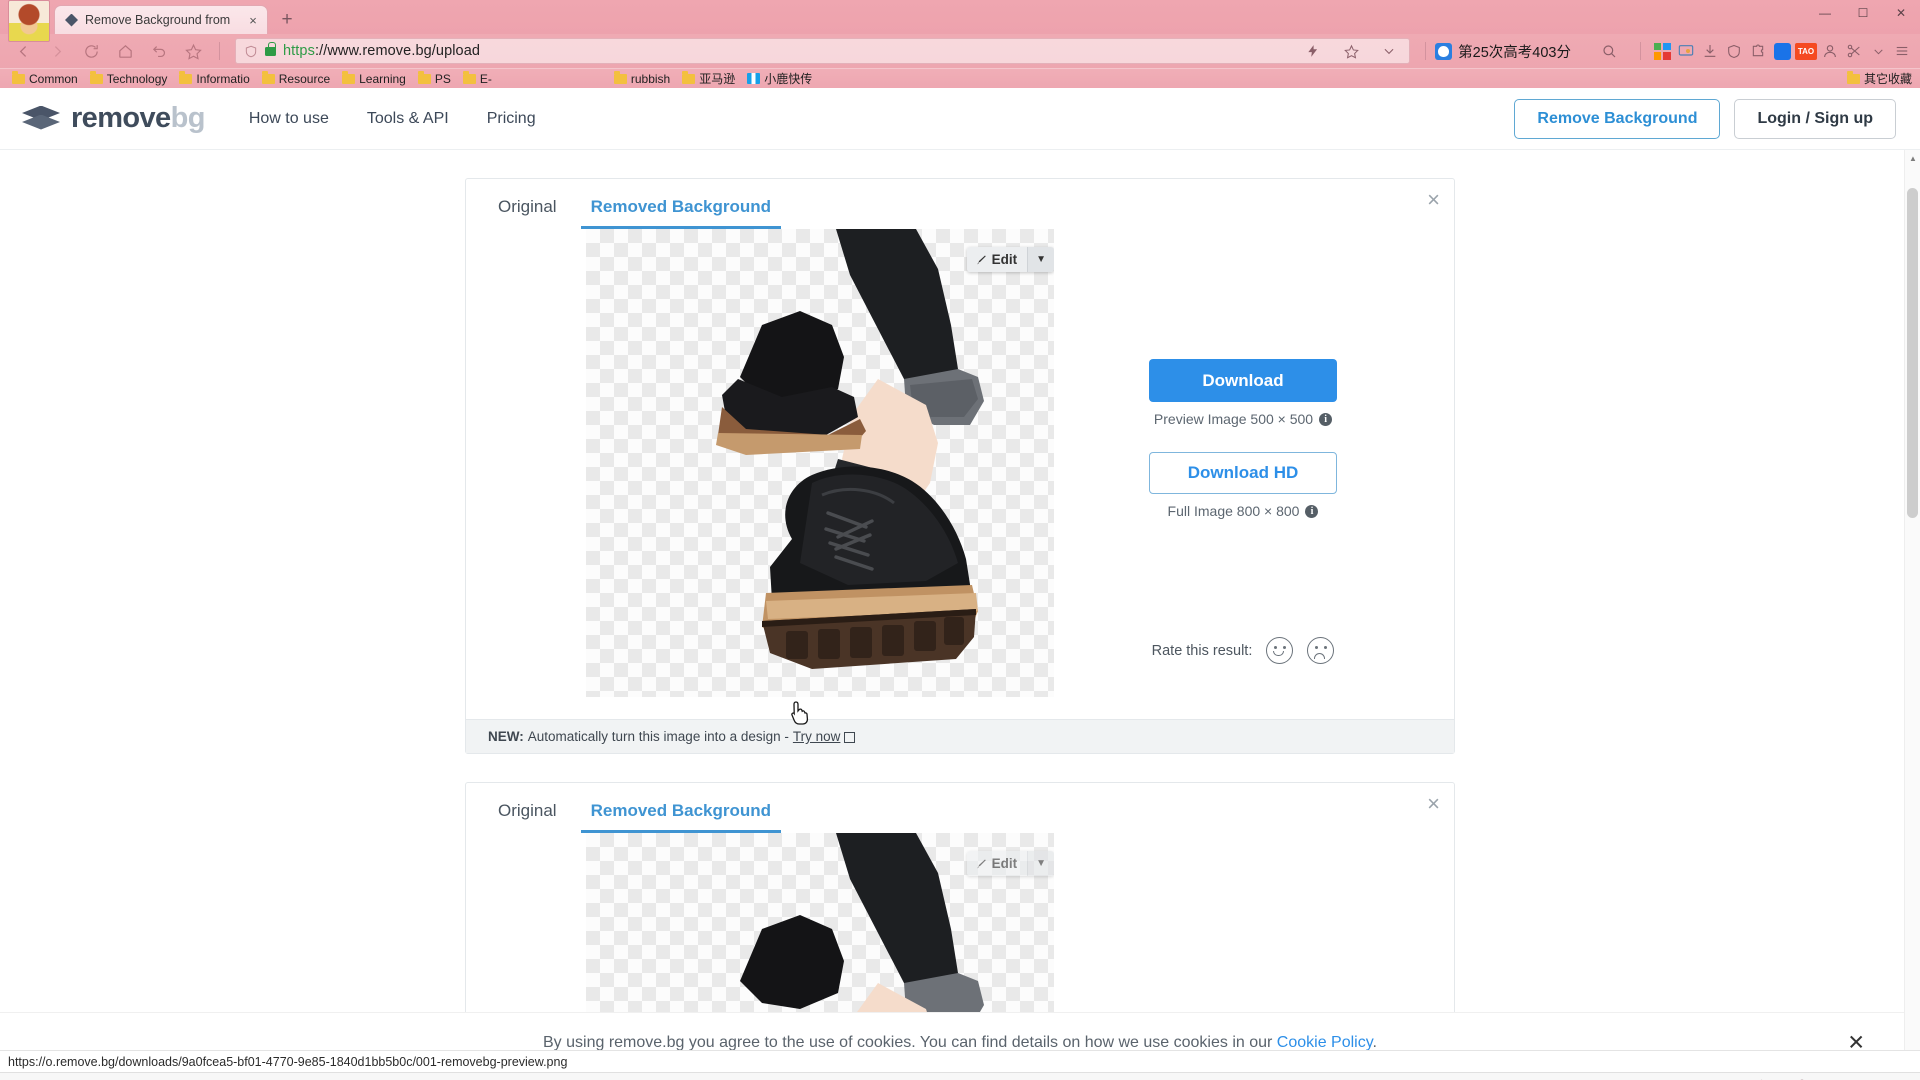 This screenshot has height=1080, width=1920. Describe the element at coordinates (1313, 51) in the screenshot. I see `lightning-icon` at that location.